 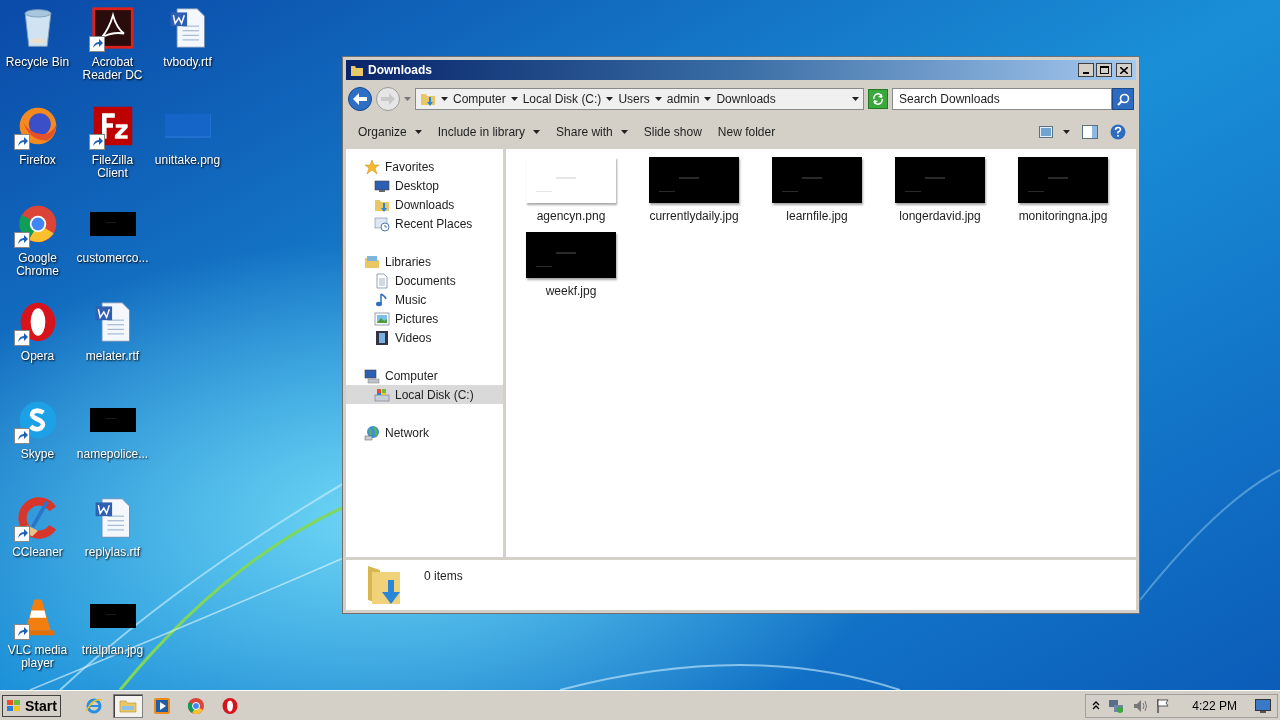 What do you see at coordinates (93, 705) in the screenshot?
I see `internet-explorer-icon` at bounding box center [93, 705].